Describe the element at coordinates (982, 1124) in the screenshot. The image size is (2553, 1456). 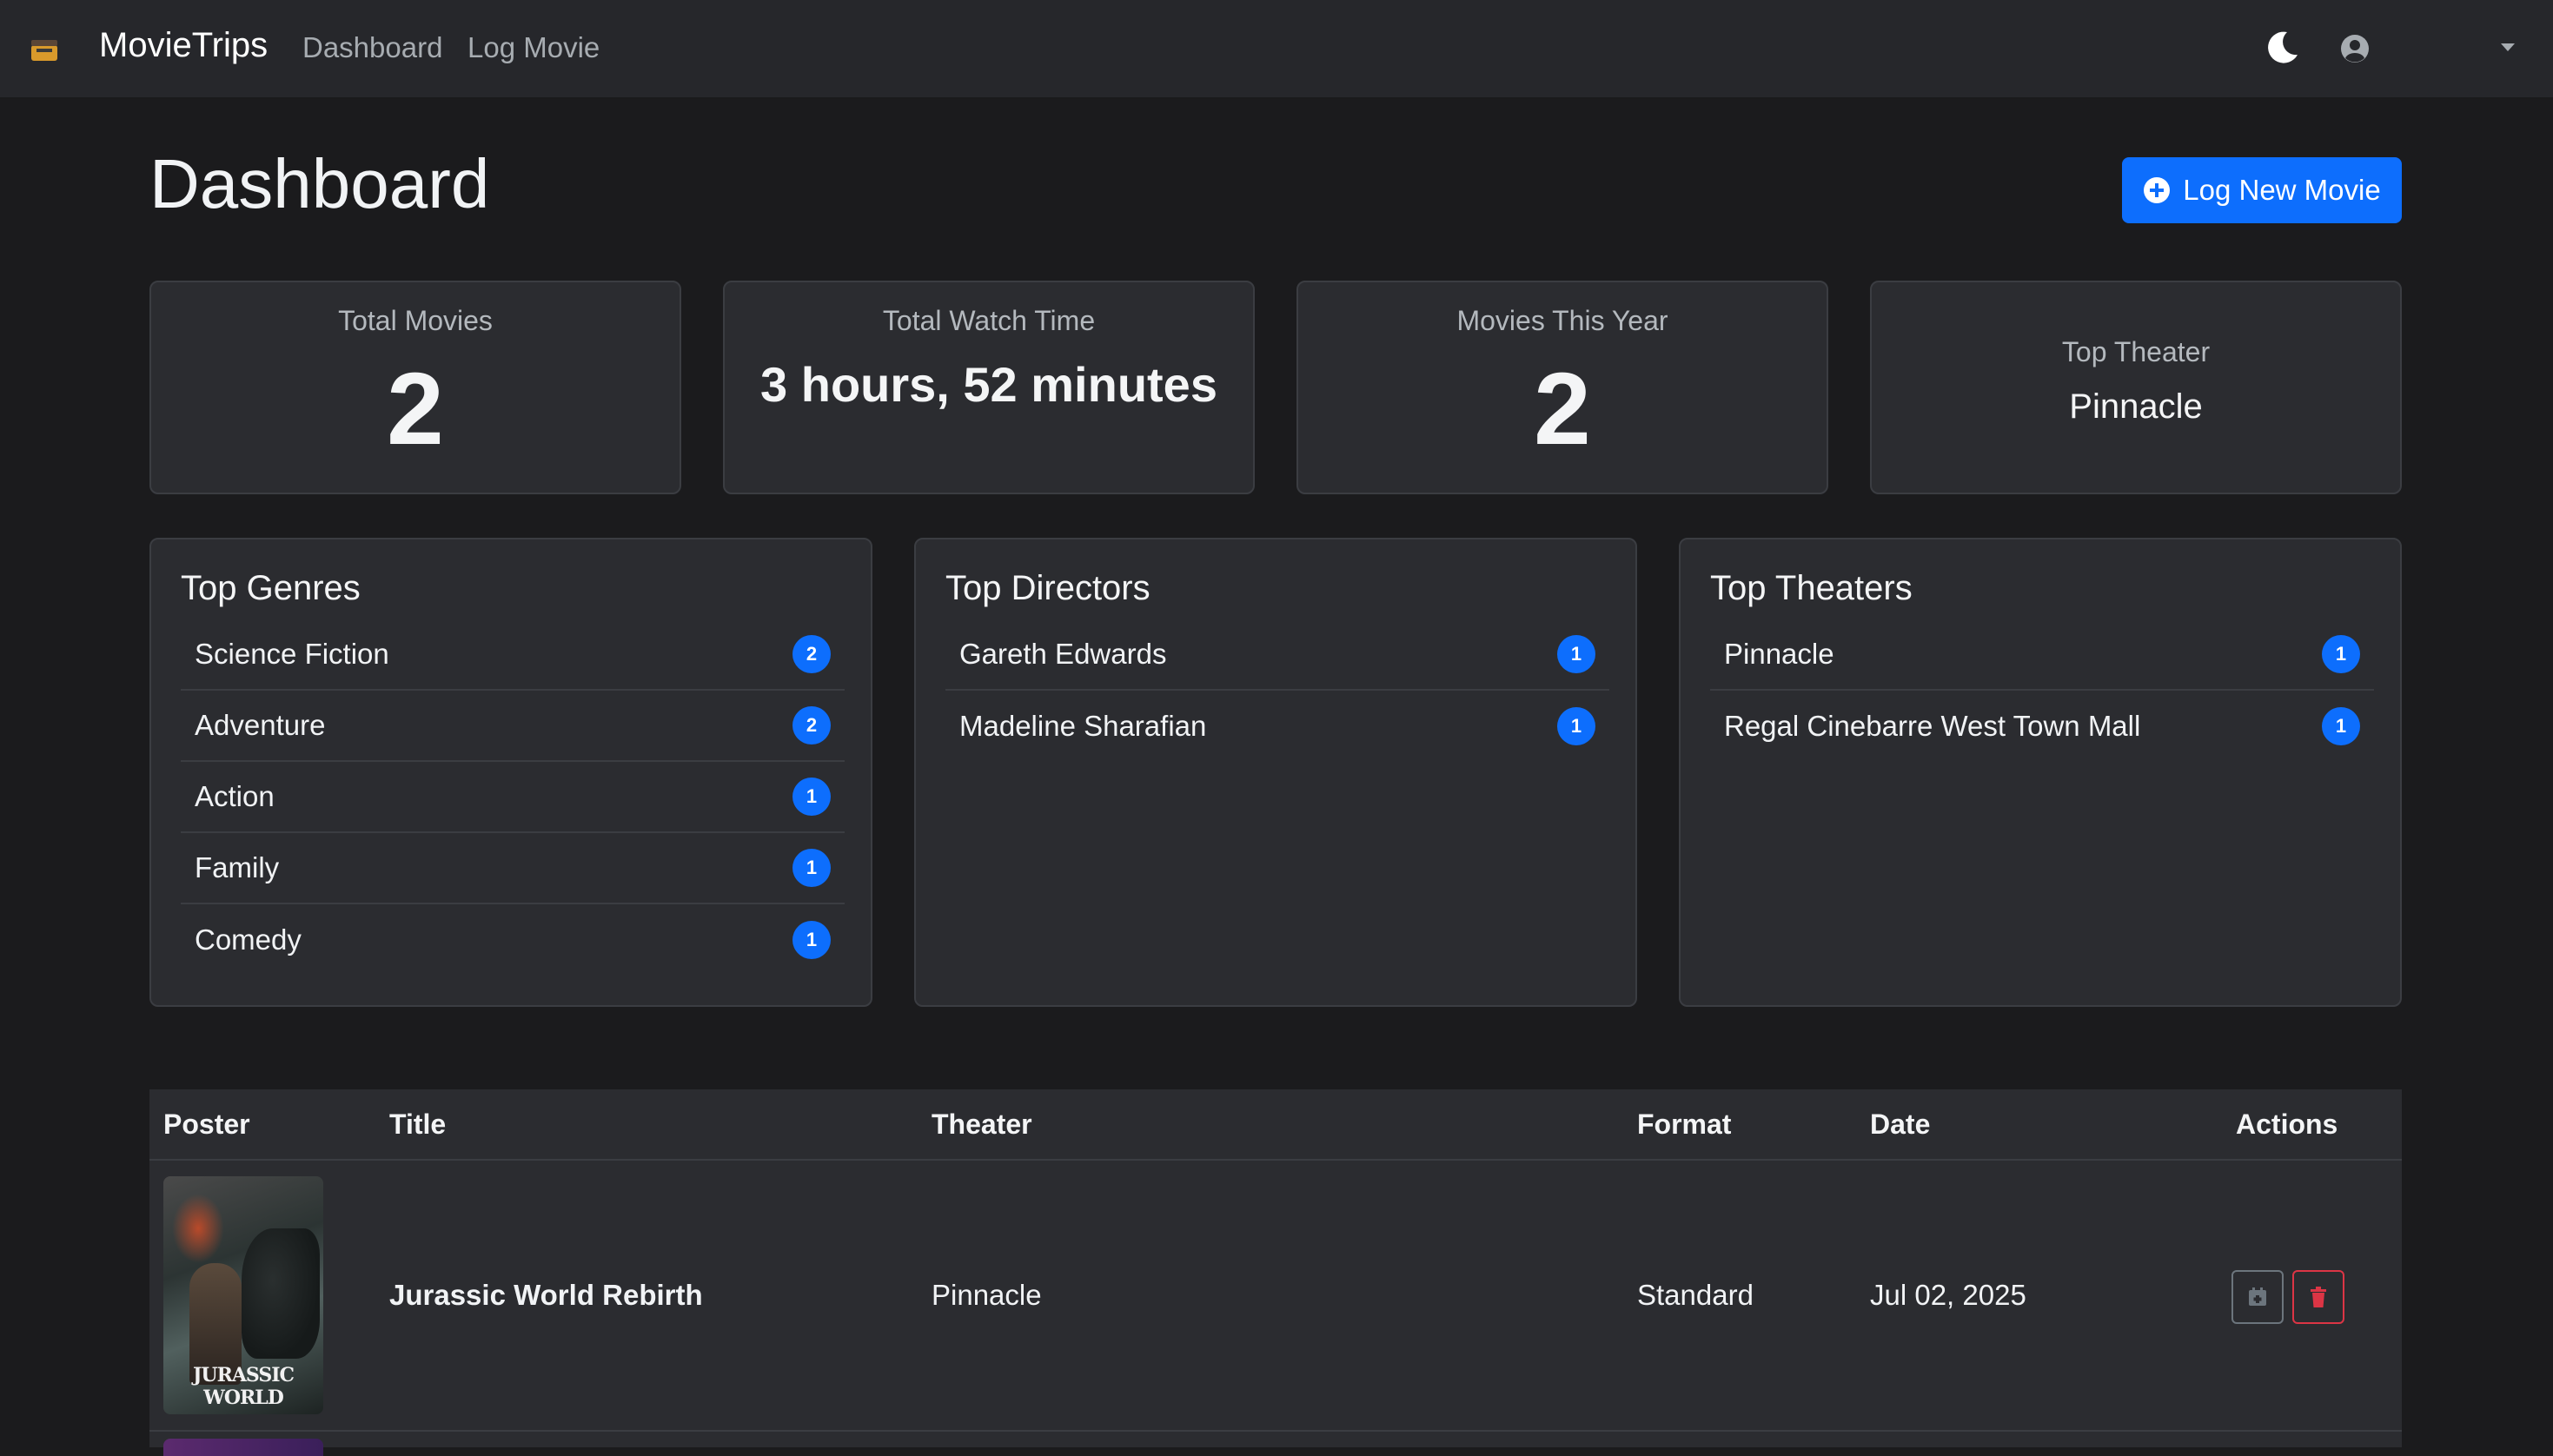
I see `column-header-theater: Theater` at that location.